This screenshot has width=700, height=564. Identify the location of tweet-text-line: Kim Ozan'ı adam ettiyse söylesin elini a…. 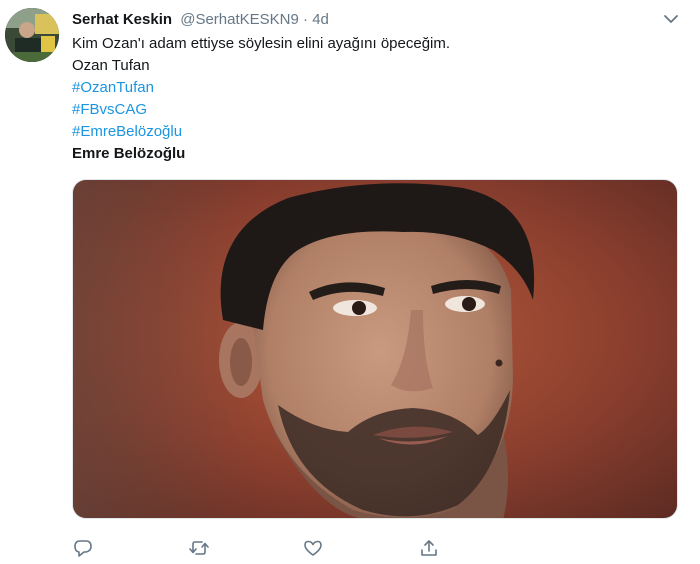
(261, 43).